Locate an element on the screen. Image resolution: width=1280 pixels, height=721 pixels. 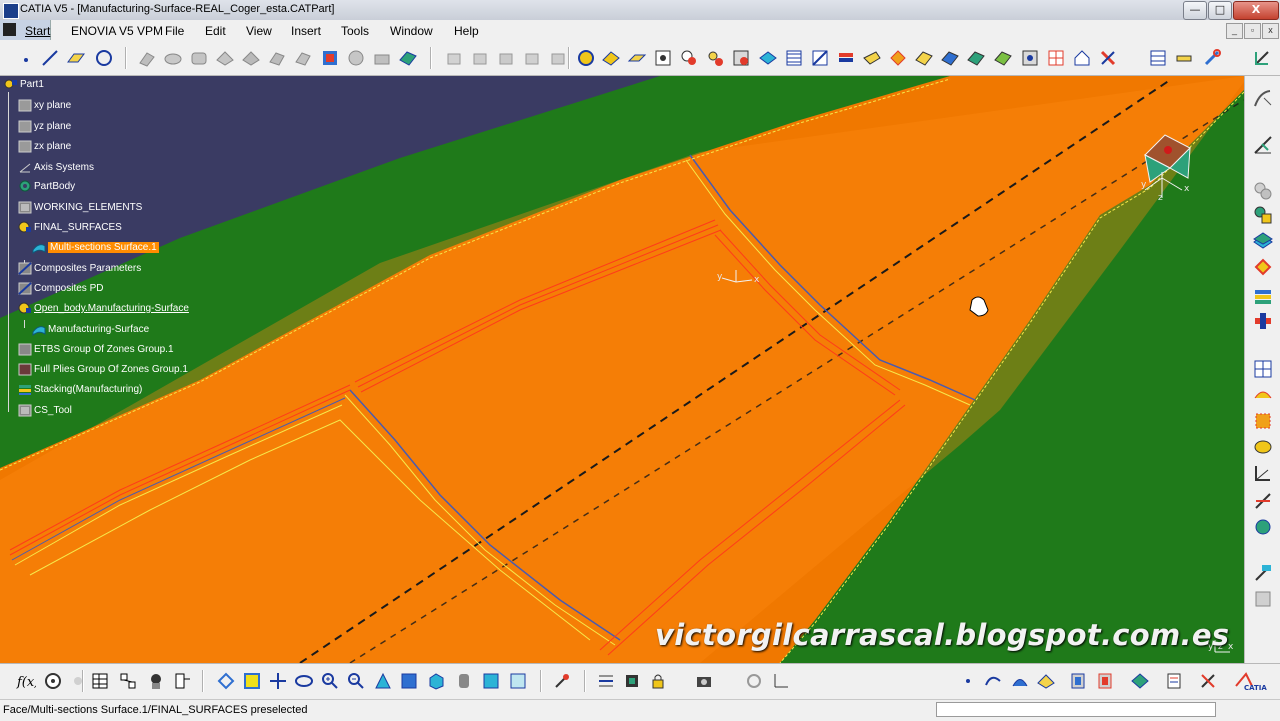
tools-icon is located at coordinates (1108, 58).